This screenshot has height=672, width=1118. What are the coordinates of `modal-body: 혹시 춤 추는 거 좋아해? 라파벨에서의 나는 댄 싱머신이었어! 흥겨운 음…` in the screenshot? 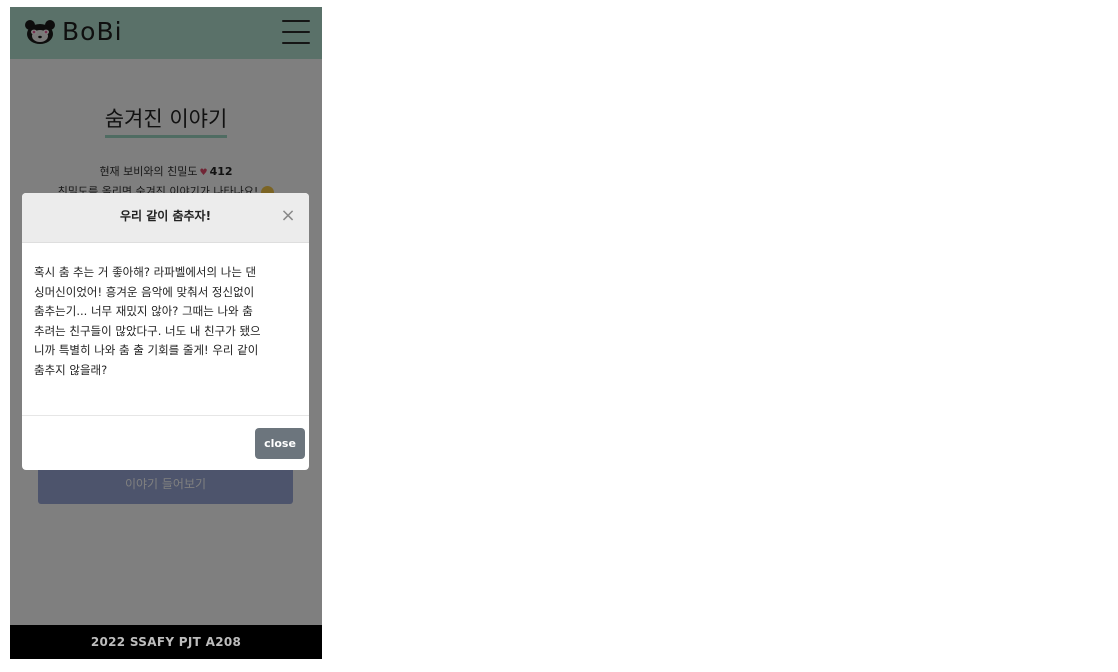 It's located at (165, 329).